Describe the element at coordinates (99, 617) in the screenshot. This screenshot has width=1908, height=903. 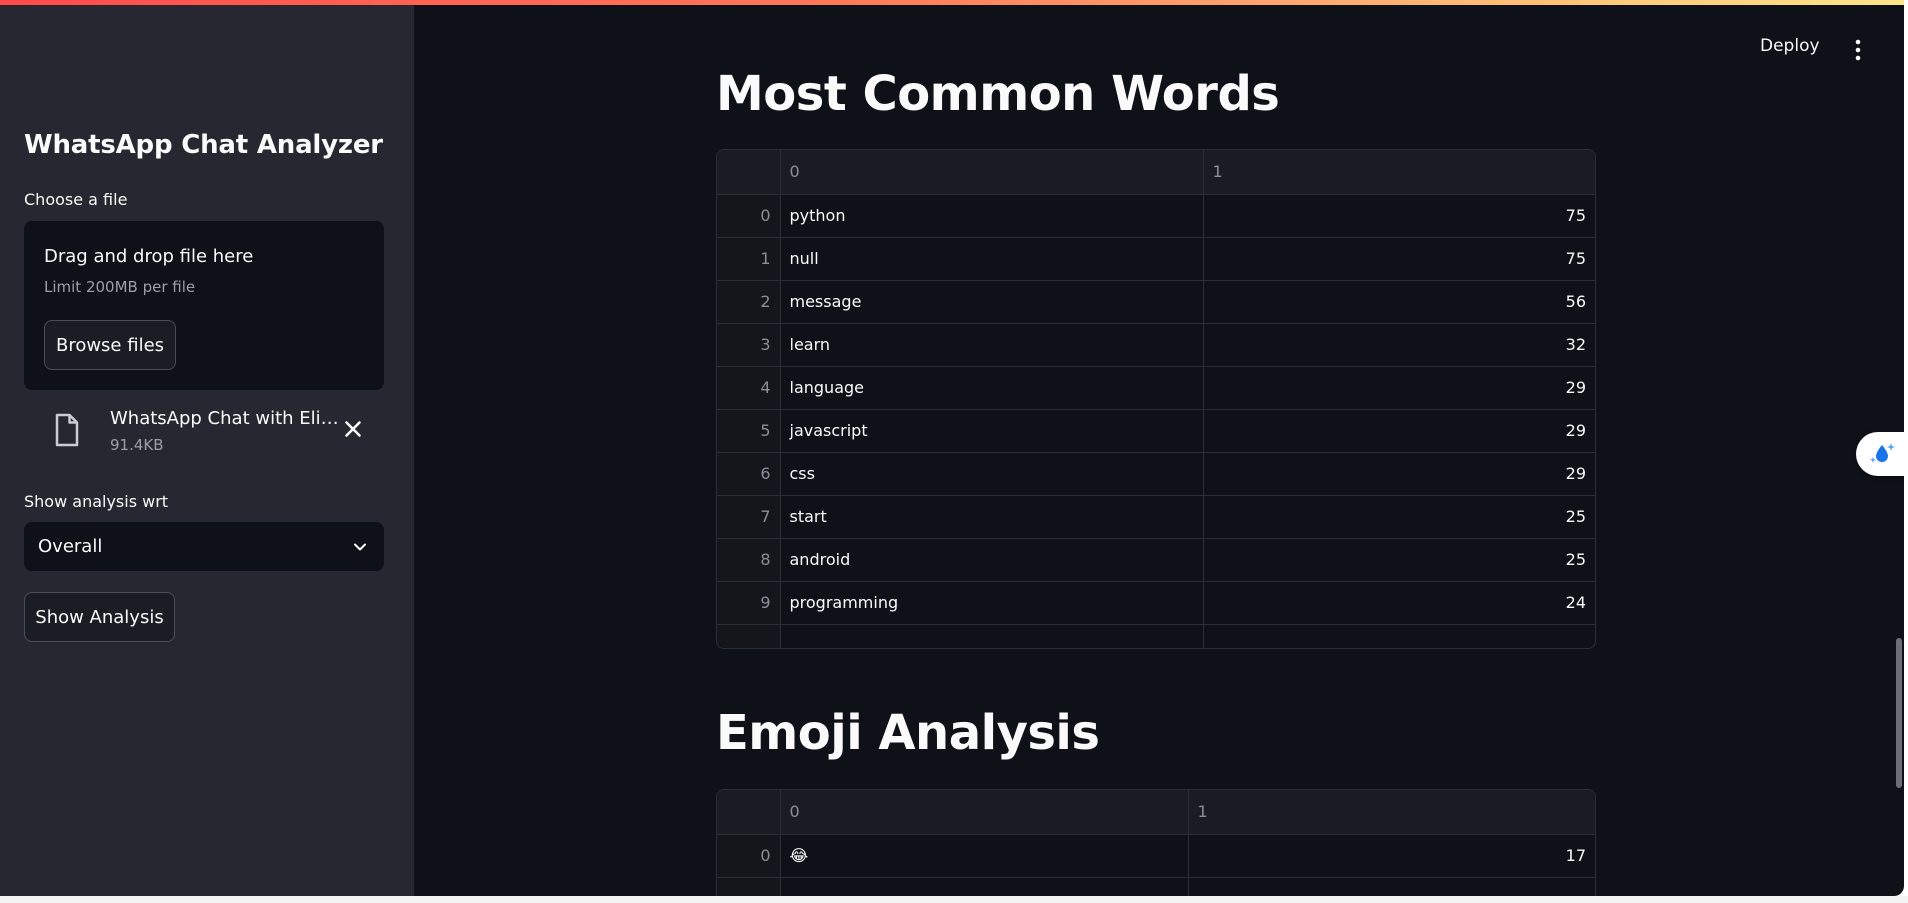
I see `show-analysis-button: Show Analysis` at that location.